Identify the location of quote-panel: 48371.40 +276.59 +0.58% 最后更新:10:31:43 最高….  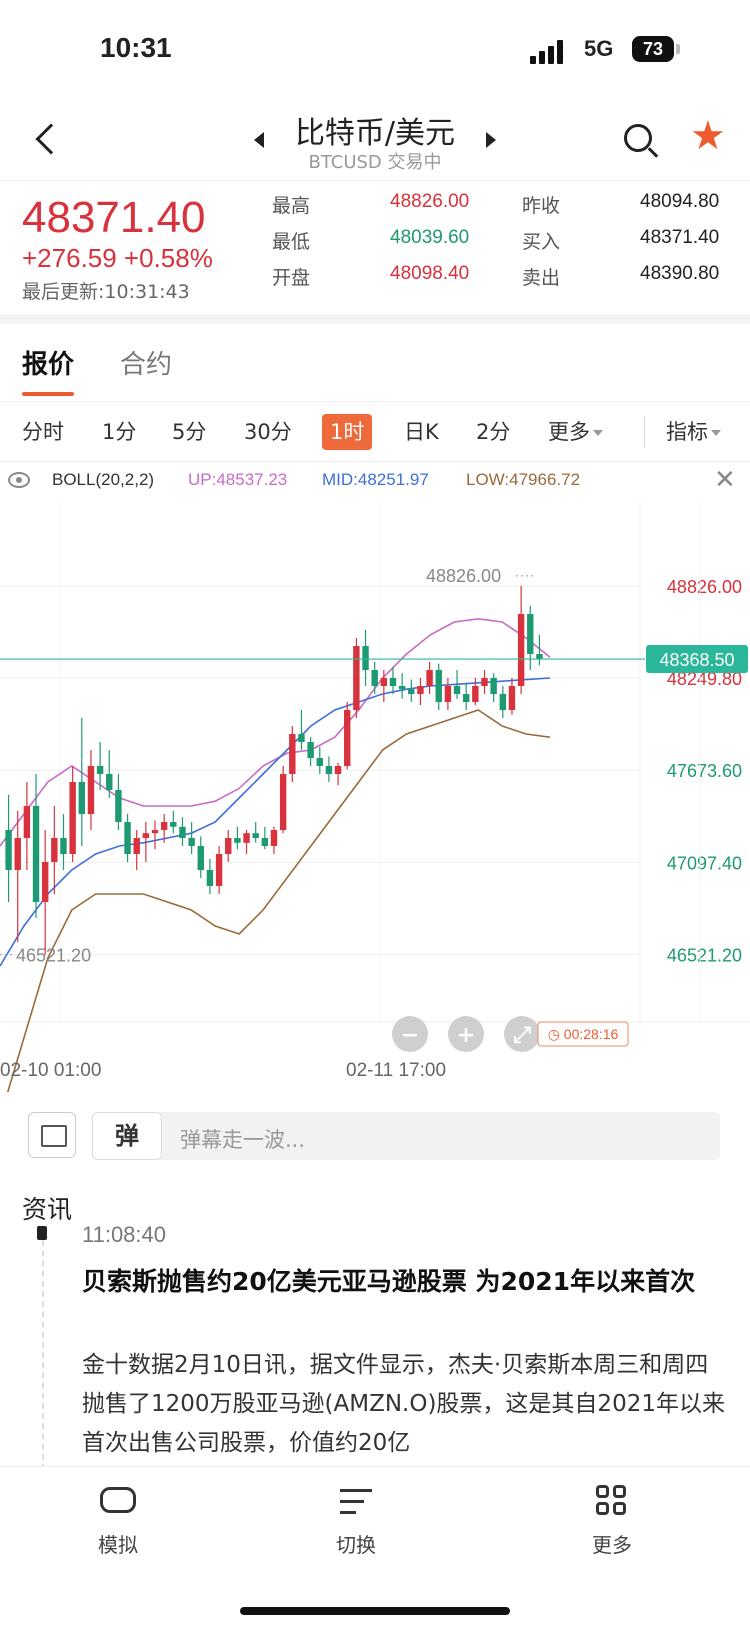
(375, 245).